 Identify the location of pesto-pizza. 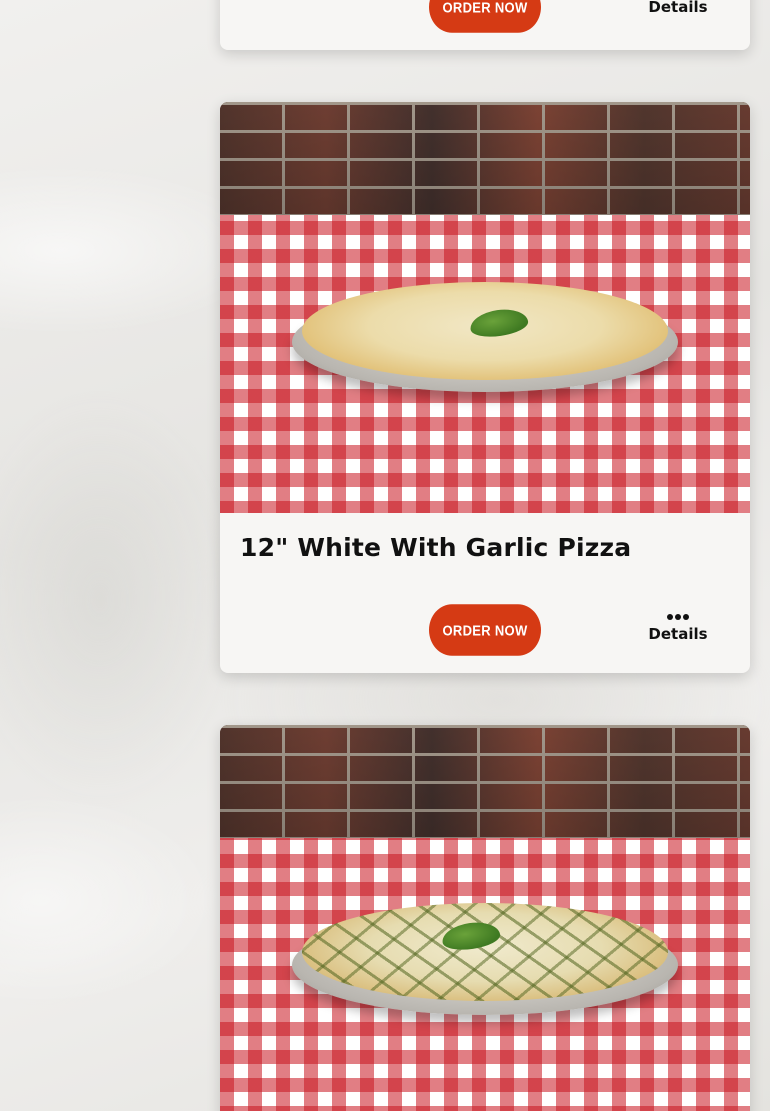
(485, 952).